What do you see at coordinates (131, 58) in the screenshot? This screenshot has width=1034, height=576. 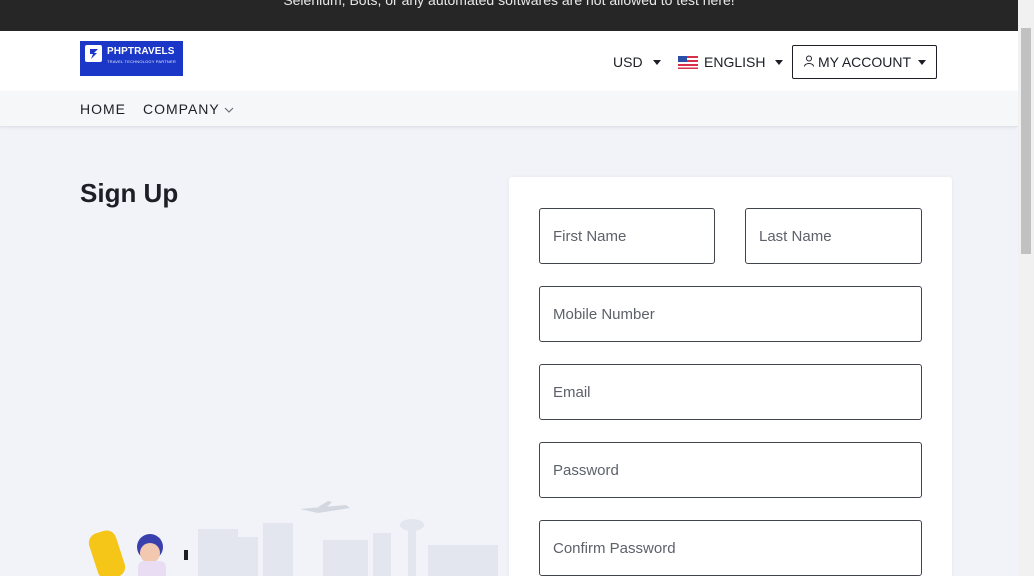 I see `logo: PHPTRAVELS TRAVEL TECHNOLOGY PARTNER` at bounding box center [131, 58].